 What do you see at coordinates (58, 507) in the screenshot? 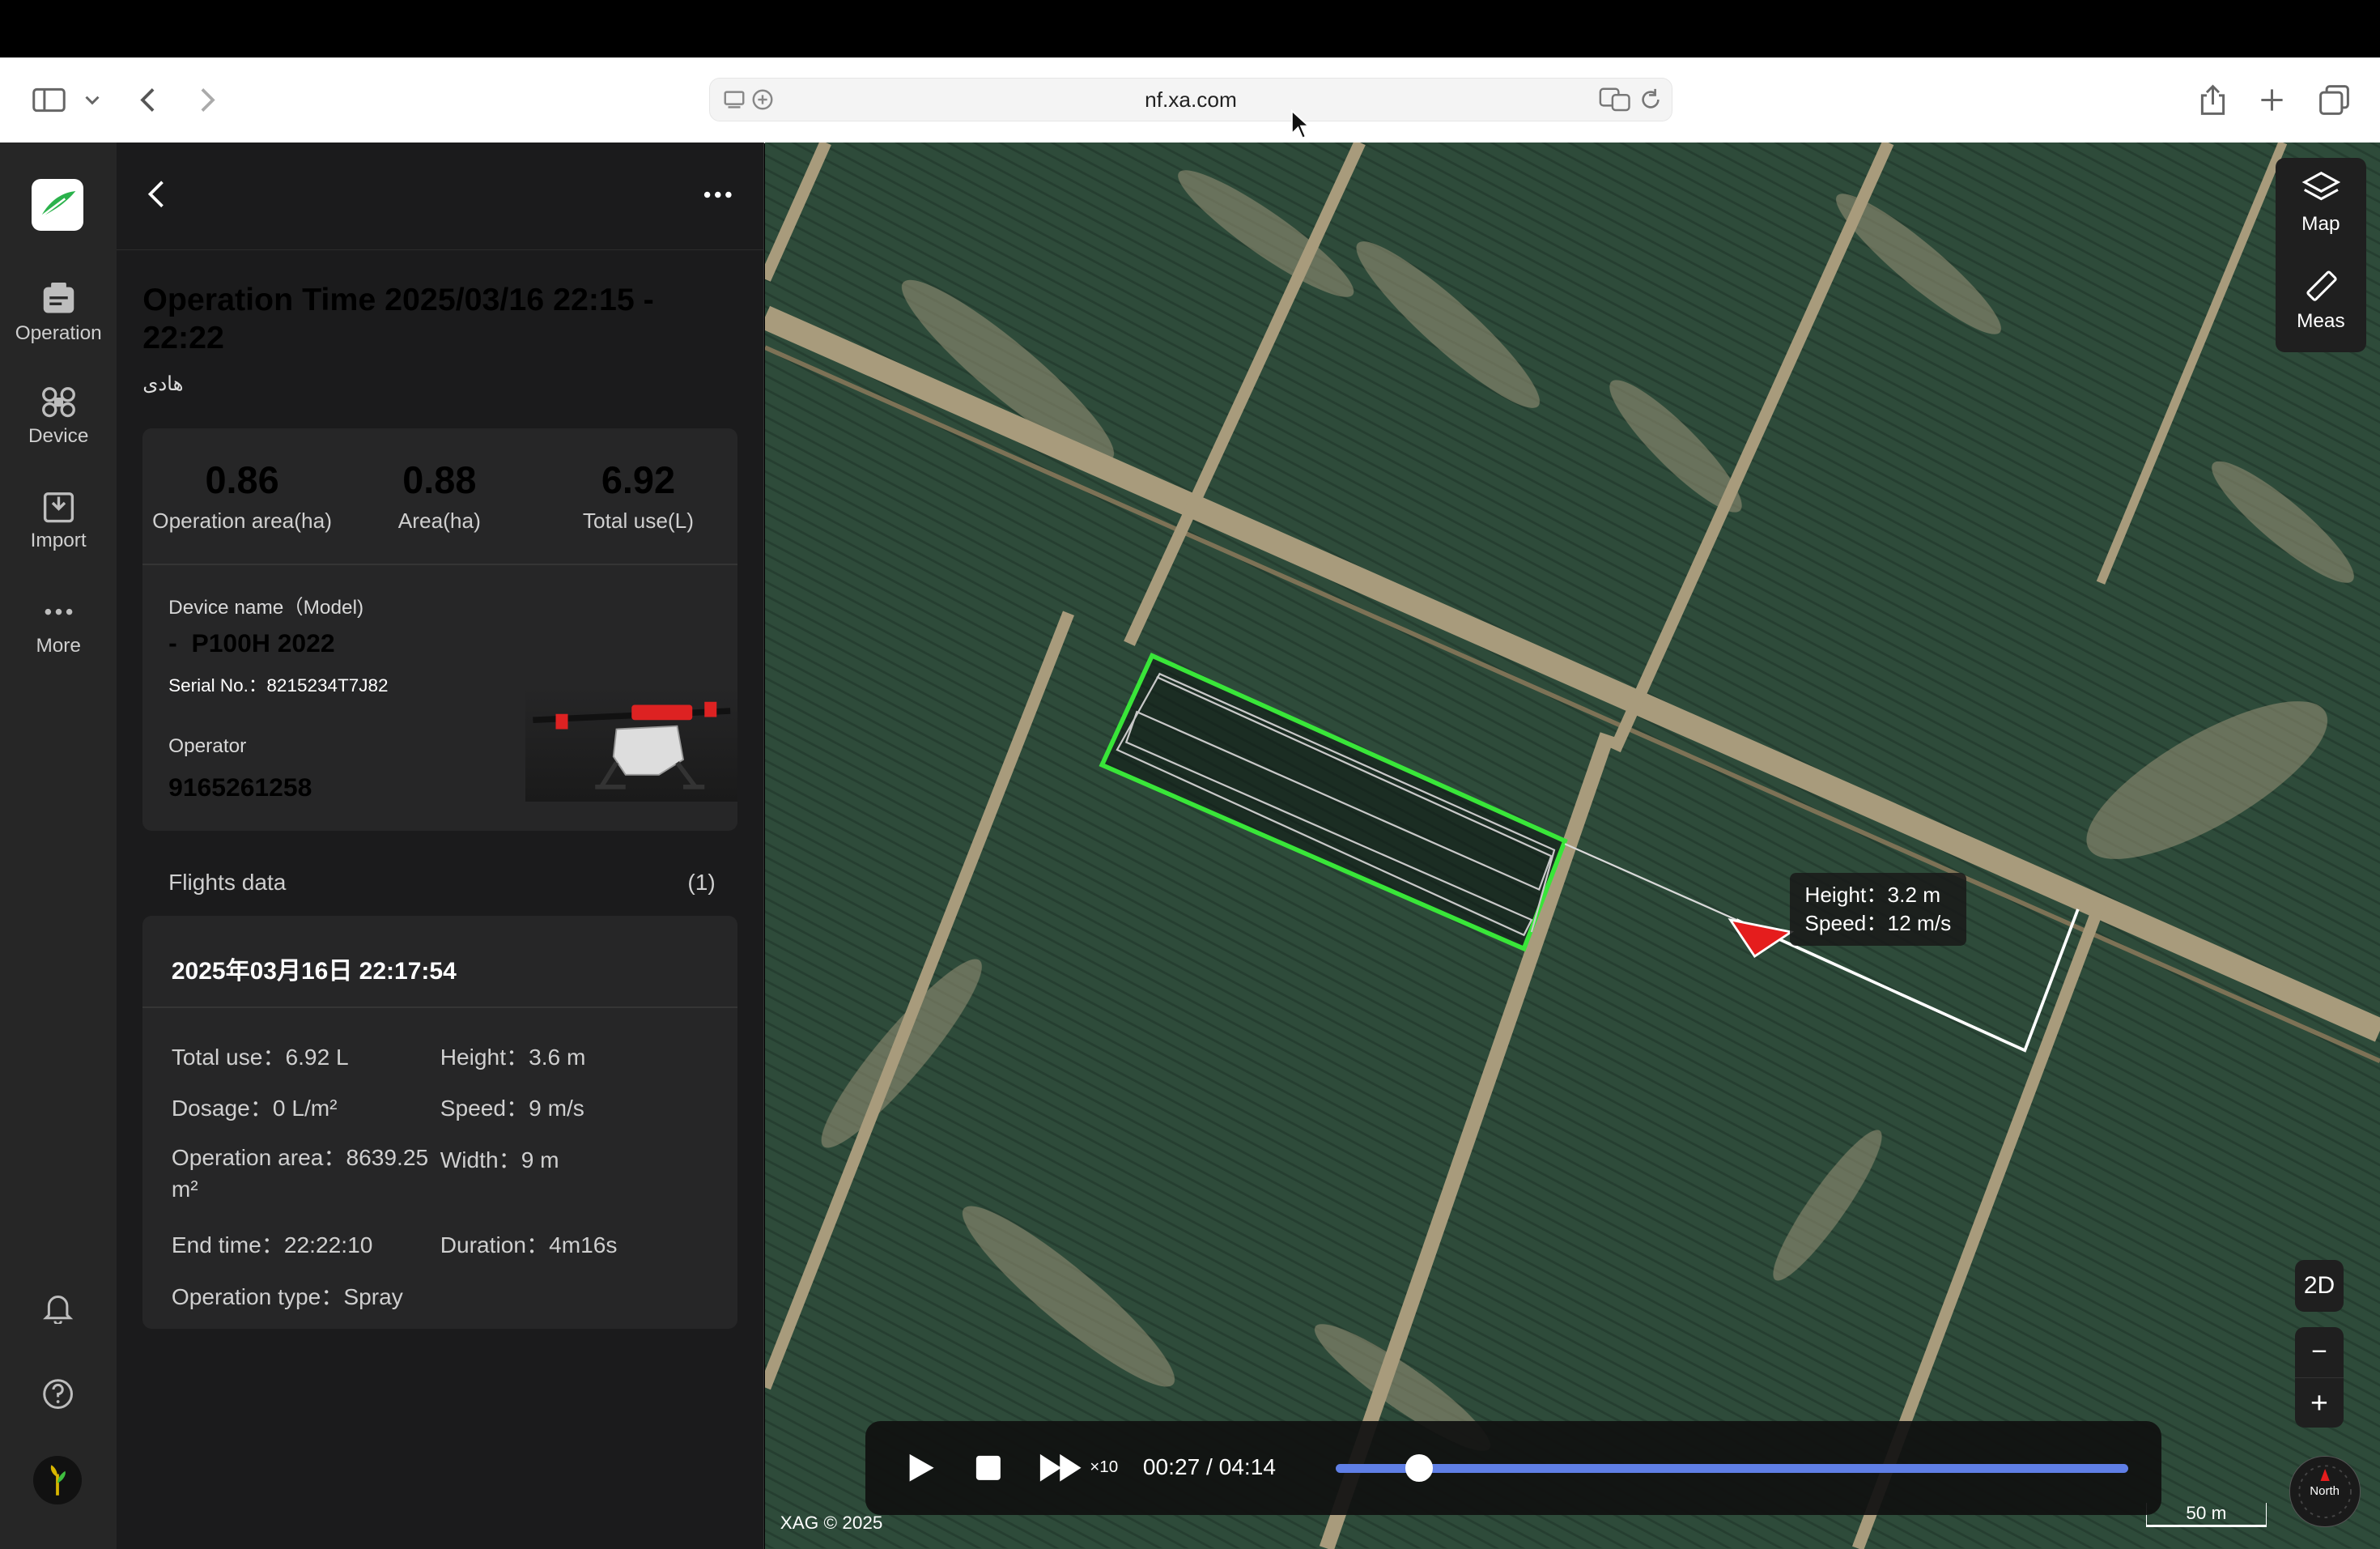
I see `import-icon` at bounding box center [58, 507].